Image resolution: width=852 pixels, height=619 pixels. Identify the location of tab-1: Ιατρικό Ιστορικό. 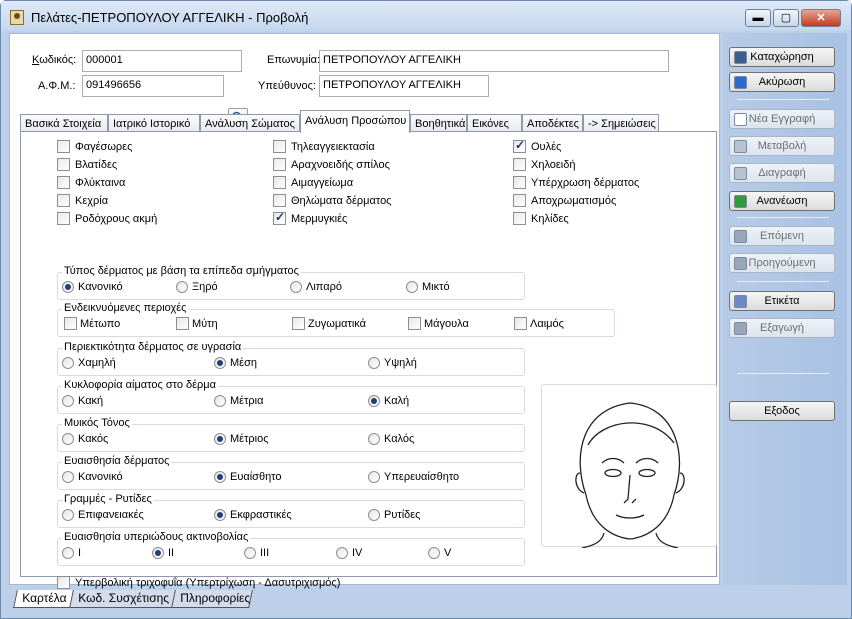
(154, 123).